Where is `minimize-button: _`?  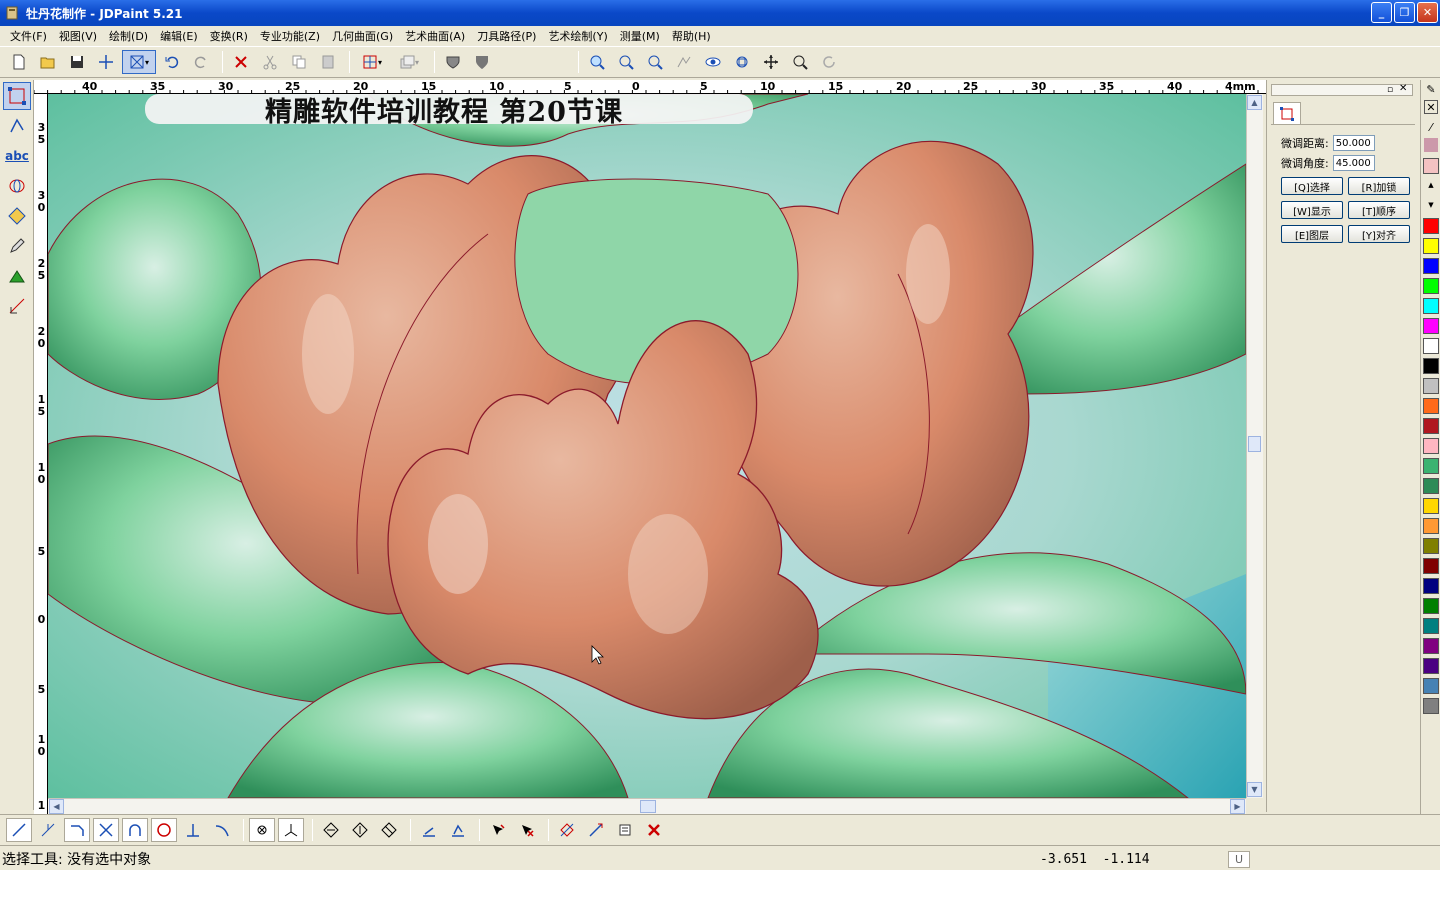 minimize-button: _ is located at coordinates (1381, 12).